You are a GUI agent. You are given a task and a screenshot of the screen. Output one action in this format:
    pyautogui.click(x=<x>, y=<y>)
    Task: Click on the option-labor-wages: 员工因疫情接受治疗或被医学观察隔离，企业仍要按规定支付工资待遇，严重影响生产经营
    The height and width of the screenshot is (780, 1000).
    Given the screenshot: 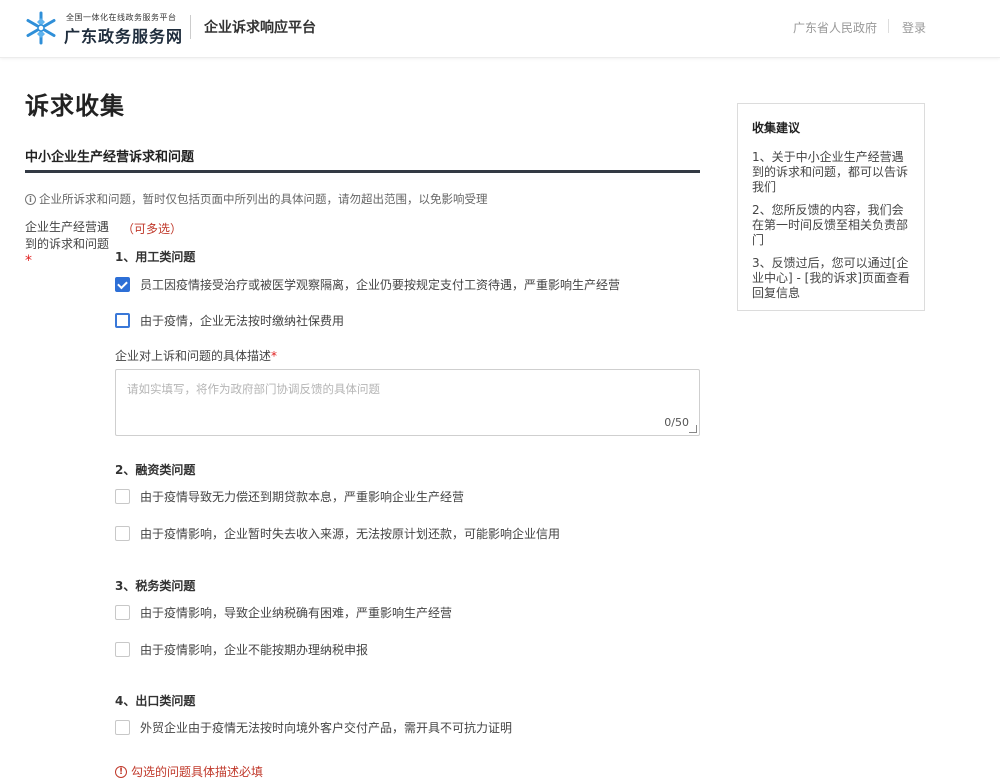 What is the action you would take?
    pyautogui.click(x=367, y=284)
    